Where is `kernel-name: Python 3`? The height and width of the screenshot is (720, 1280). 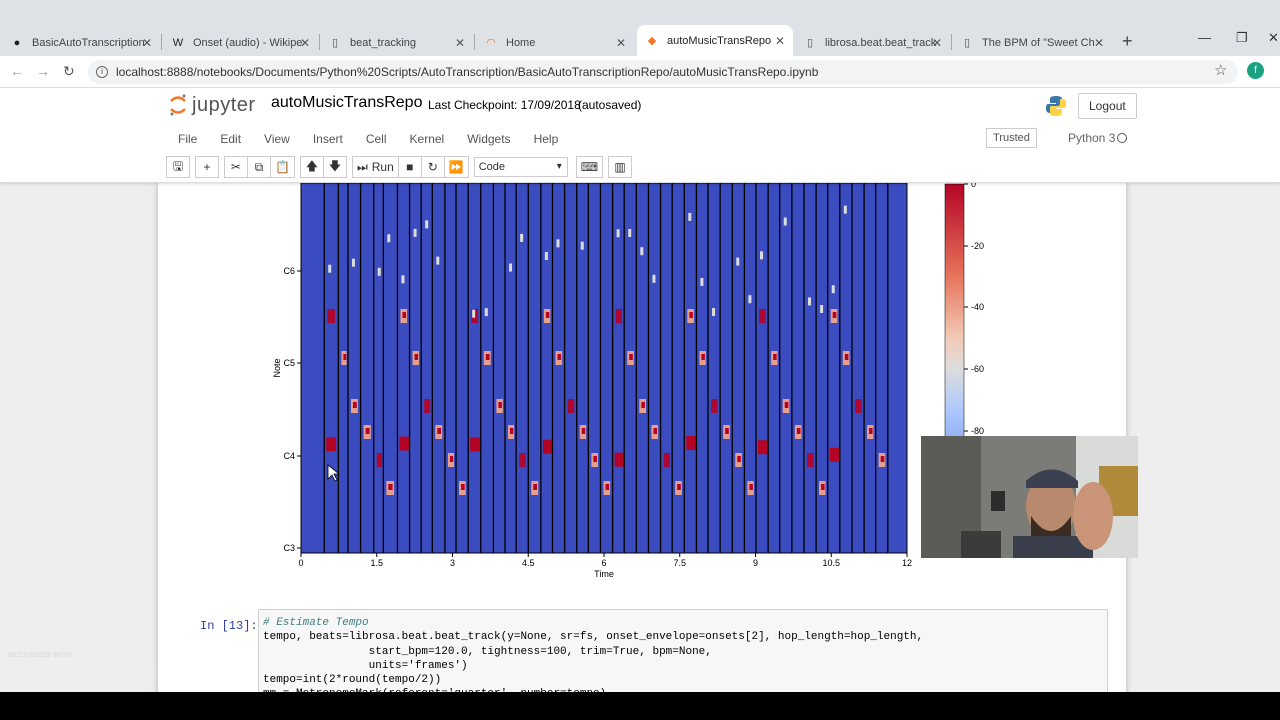 kernel-name: Python 3 is located at coordinates (1091, 138).